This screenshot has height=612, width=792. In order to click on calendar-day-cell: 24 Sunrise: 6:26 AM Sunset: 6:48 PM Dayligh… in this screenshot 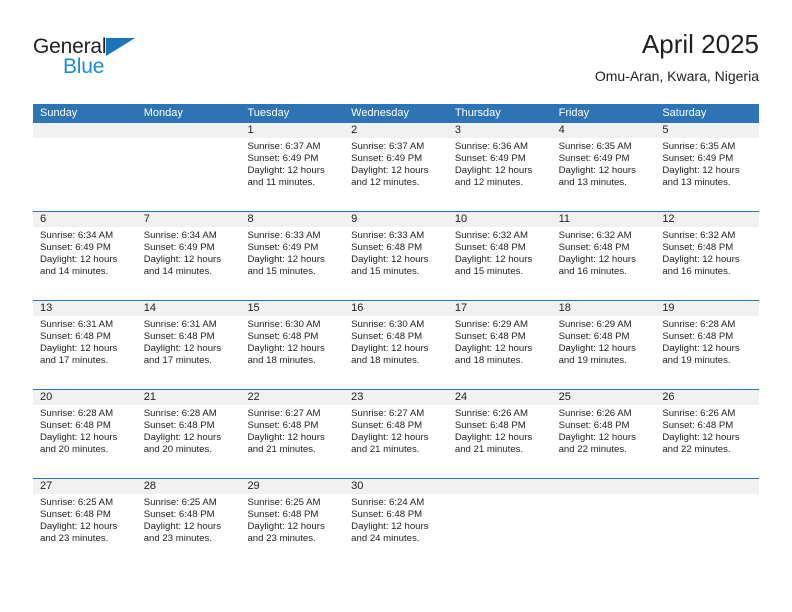, I will do `click(499, 434)`.